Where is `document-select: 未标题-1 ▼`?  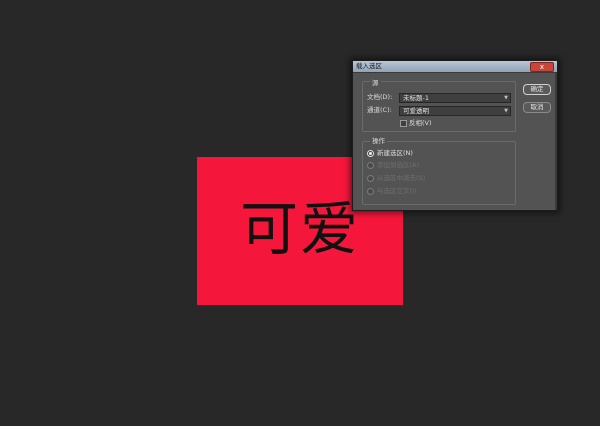
document-select: 未标题-1 ▼ is located at coordinates (455, 98).